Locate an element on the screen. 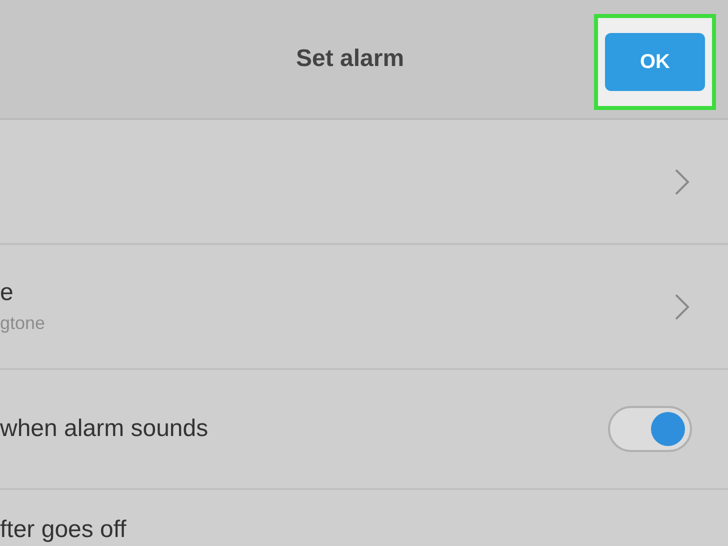 This screenshot has height=546, width=728. toggle-switch is located at coordinates (650, 429).